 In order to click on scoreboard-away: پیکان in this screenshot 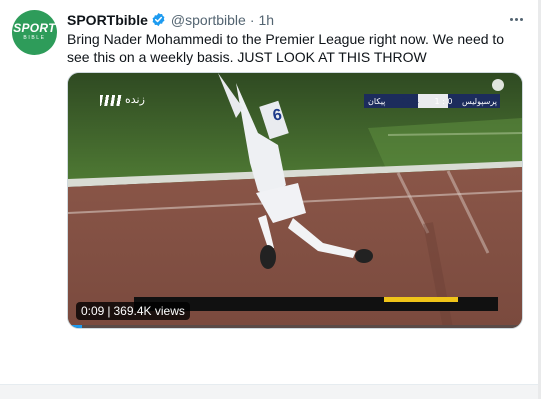, I will do `click(377, 101)`.